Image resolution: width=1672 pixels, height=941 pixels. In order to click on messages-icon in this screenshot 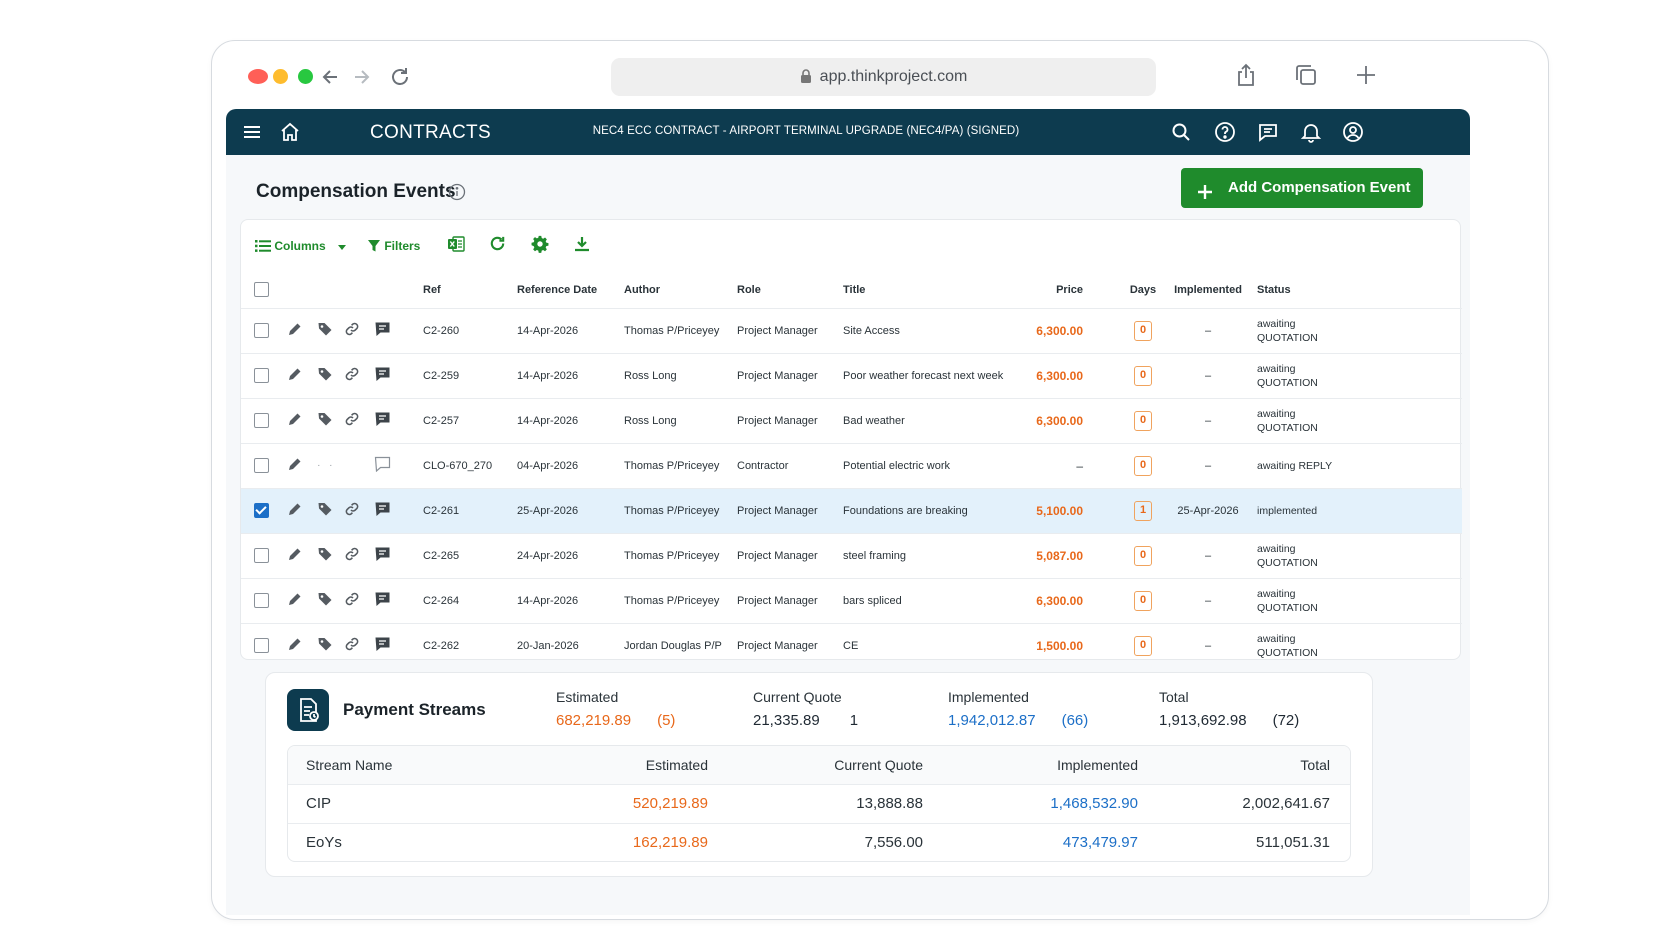, I will do `click(1268, 132)`.